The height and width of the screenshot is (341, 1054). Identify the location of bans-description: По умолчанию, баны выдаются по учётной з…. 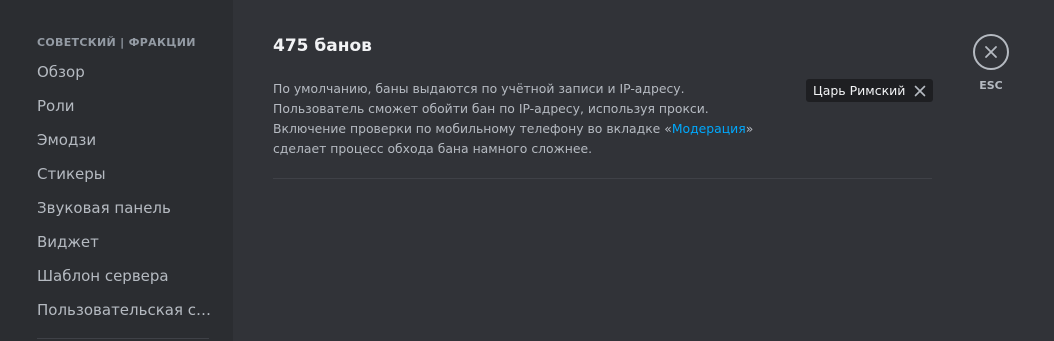
(523, 119).